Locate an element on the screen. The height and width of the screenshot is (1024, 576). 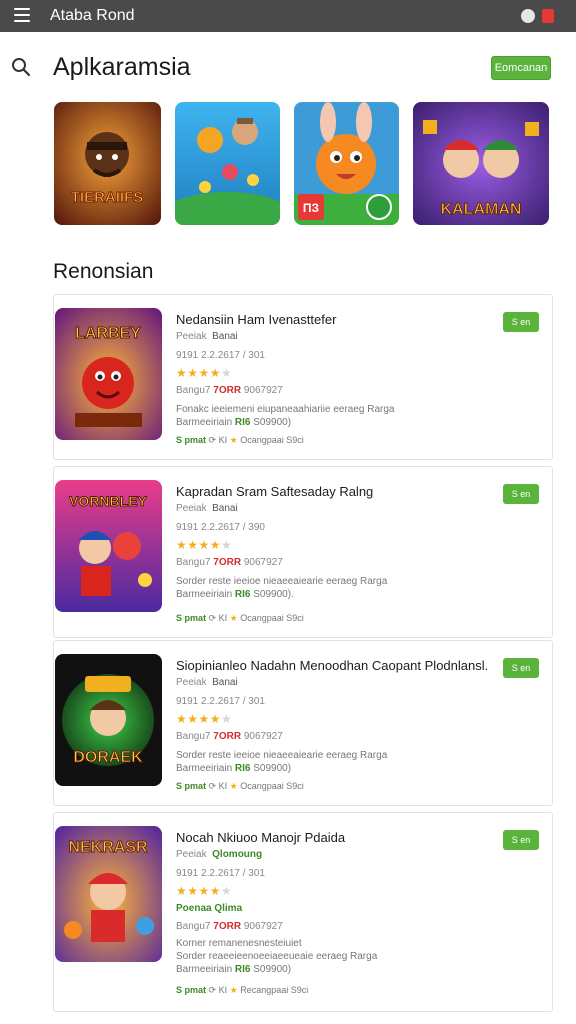
thumb-label: VORNBLEY is located at coordinates (108, 501).